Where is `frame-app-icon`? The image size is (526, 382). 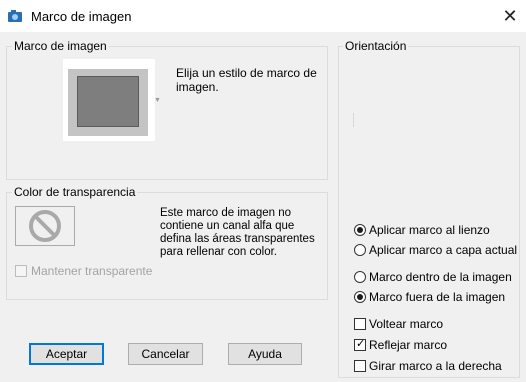 frame-app-icon is located at coordinates (15, 16).